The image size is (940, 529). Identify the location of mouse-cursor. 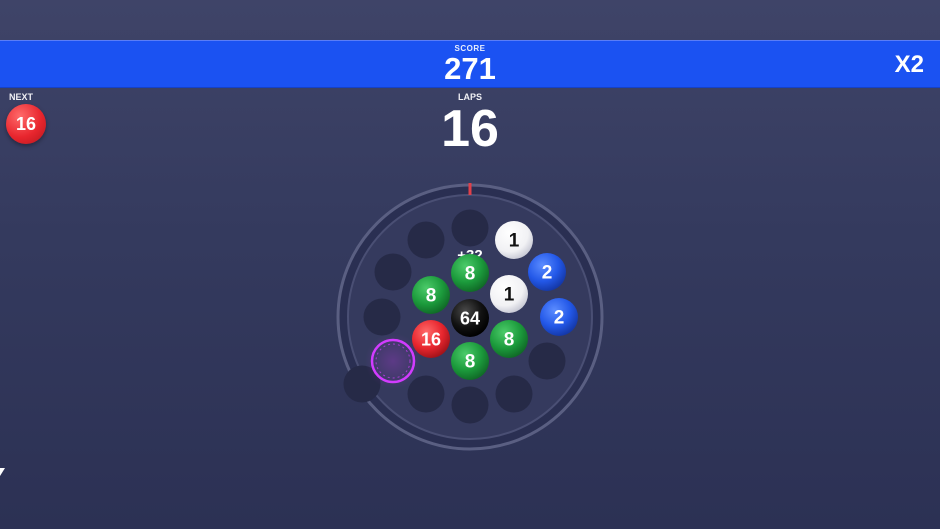
(2, 472).